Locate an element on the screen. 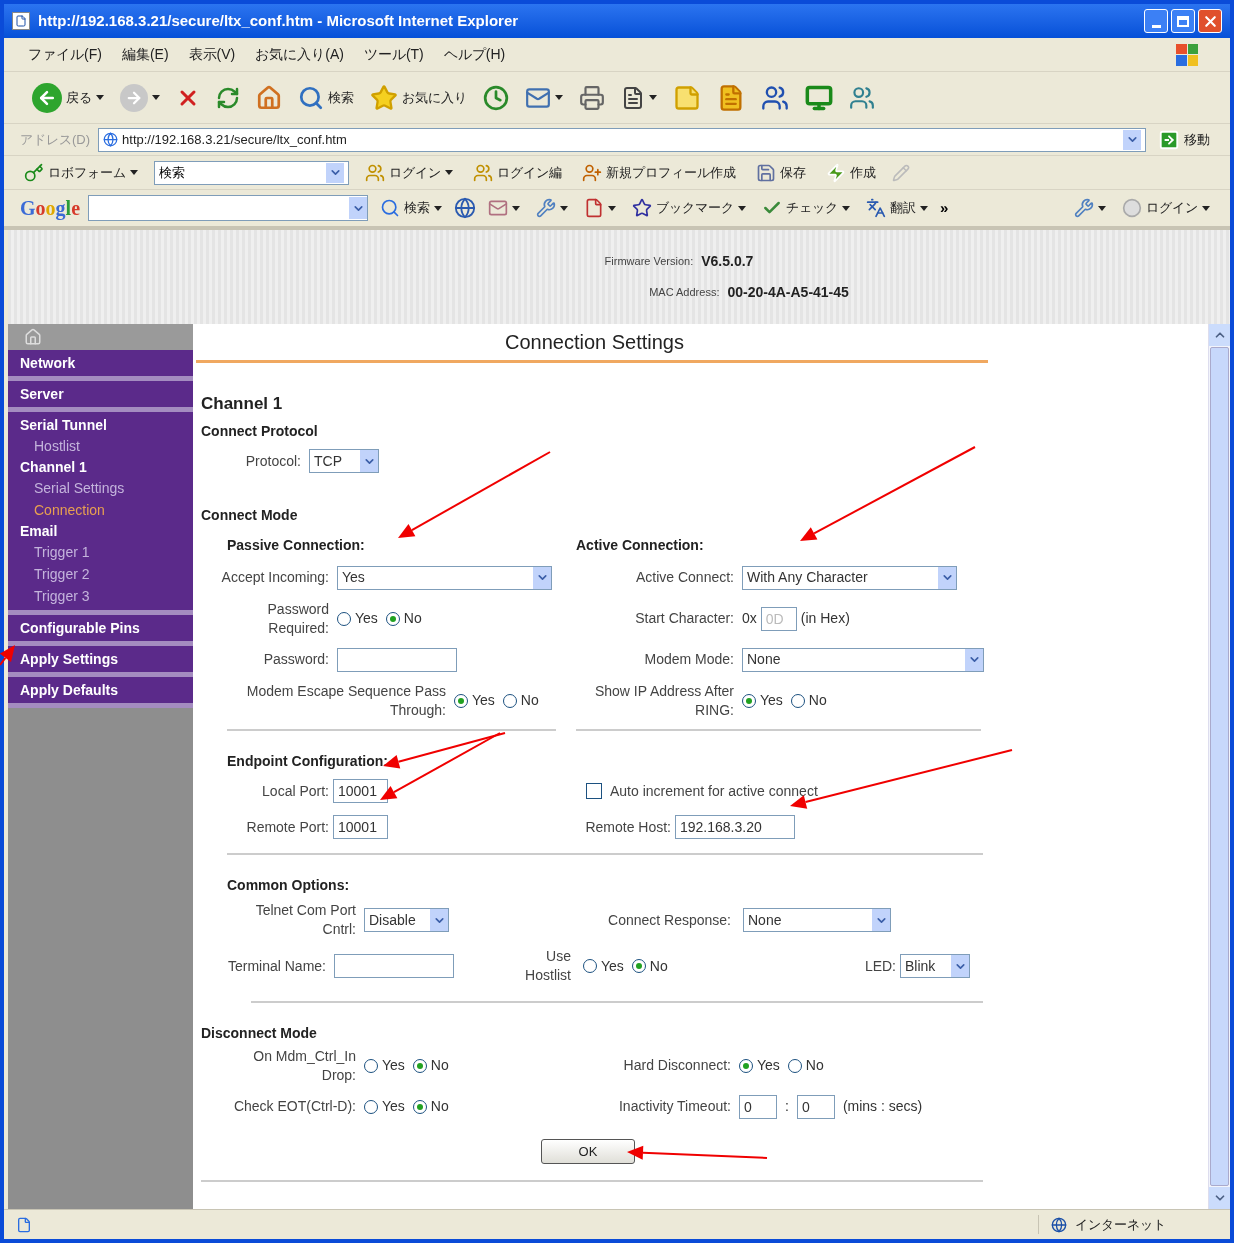  history-icon is located at coordinates (496, 97).